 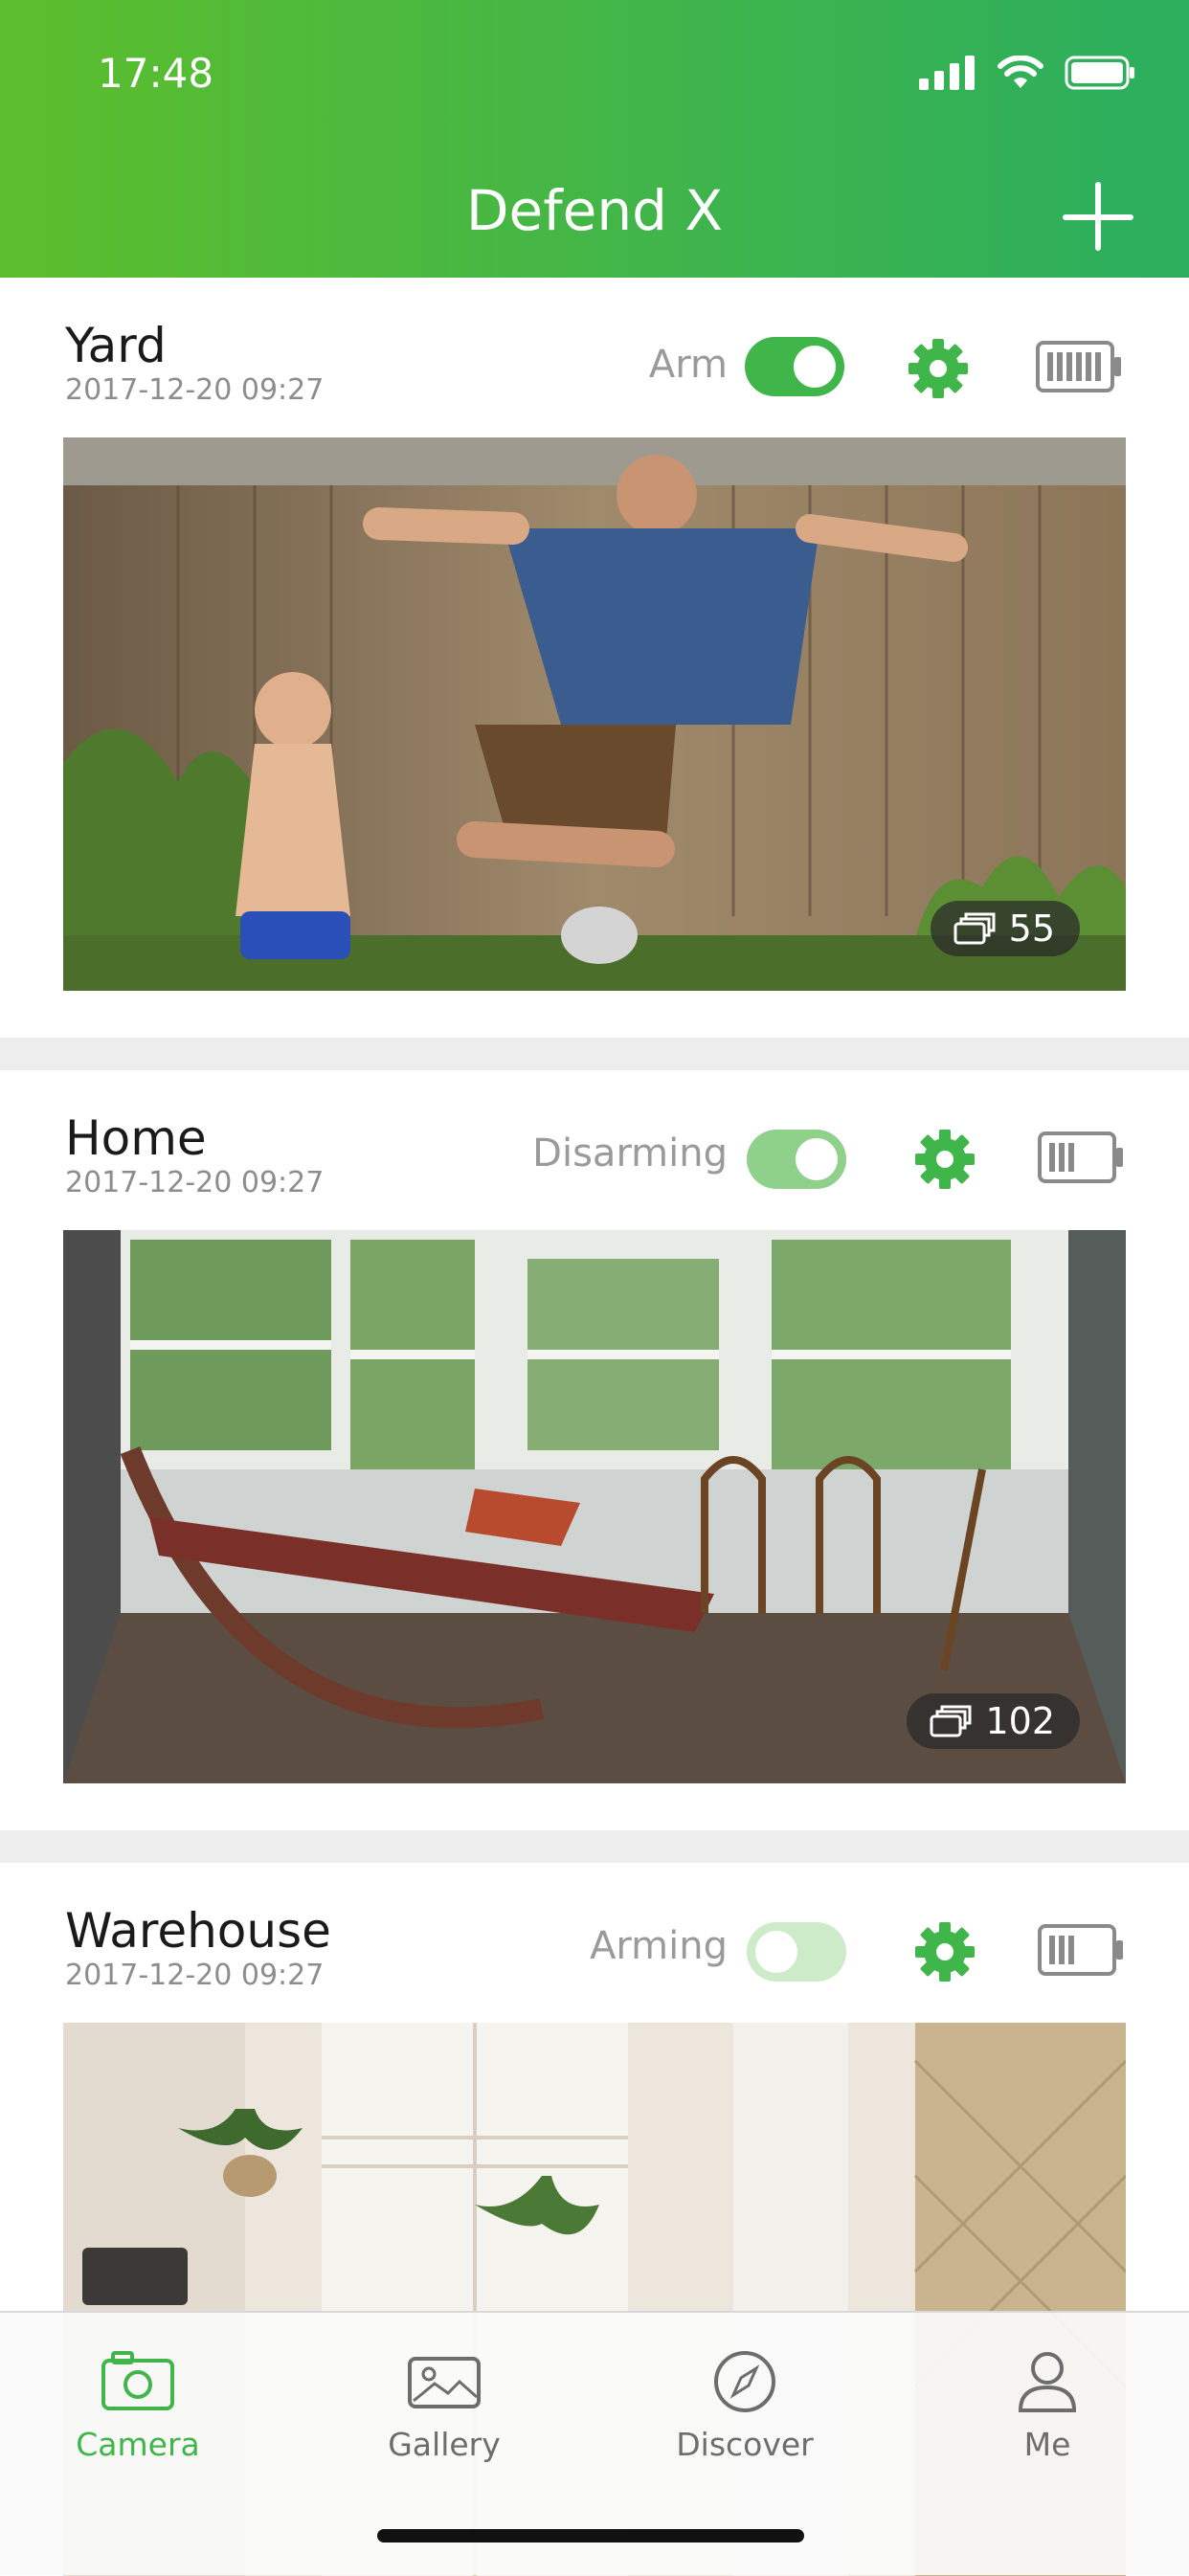 I want to click on tab-label: Camera, so click(x=138, y=2444).